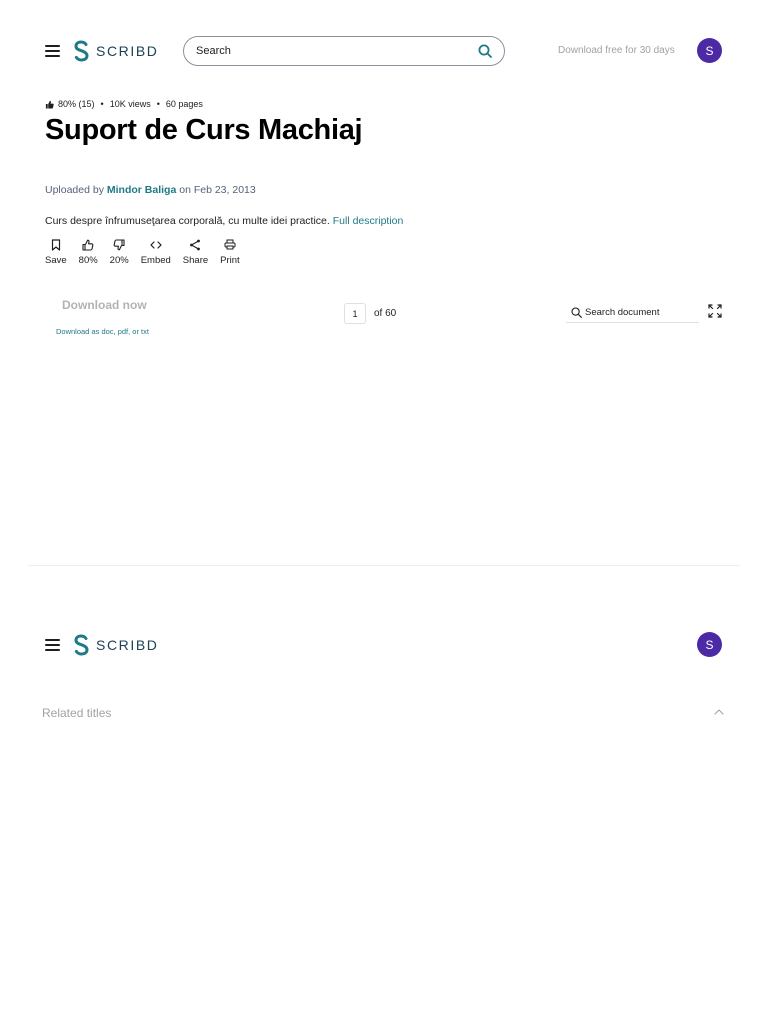  What do you see at coordinates (384, 565) in the screenshot?
I see `section-divider` at bounding box center [384, 565].